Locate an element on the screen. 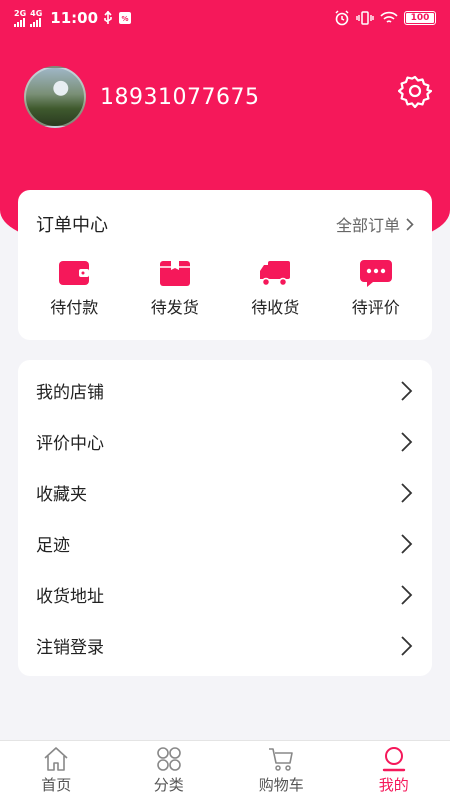 The image size is (450, 800). truck-icon is located at coordinates (275, 274).